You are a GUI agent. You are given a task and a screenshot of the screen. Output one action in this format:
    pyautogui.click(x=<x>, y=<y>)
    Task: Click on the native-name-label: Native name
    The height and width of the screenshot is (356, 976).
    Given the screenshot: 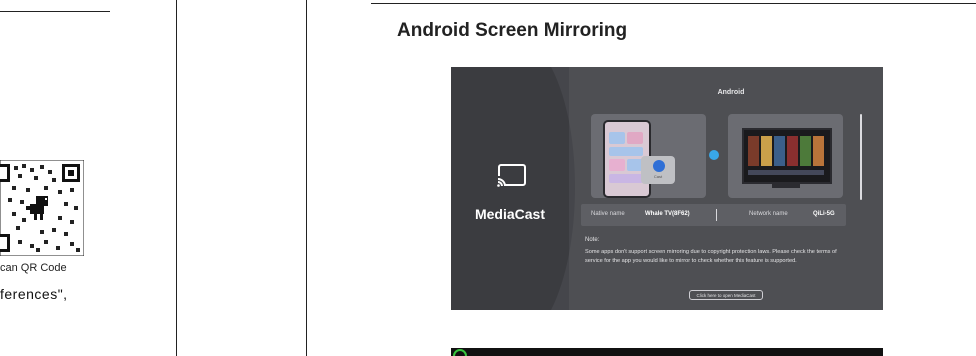 What is the action you would take?
    pyautogui.click(x=608, y=214)
    